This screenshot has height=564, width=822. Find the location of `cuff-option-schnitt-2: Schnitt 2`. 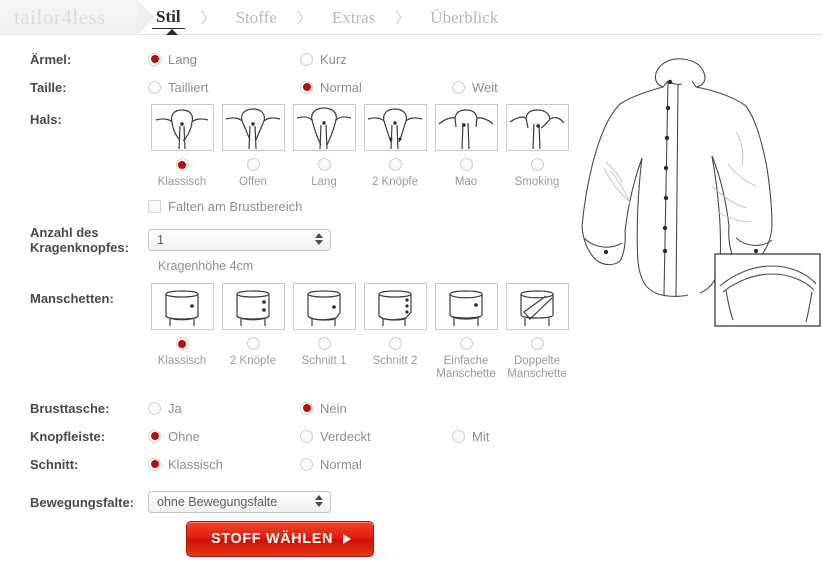

cuff-option-schnitt-2: Schnitt 2 is located at coordinates (395, 332).